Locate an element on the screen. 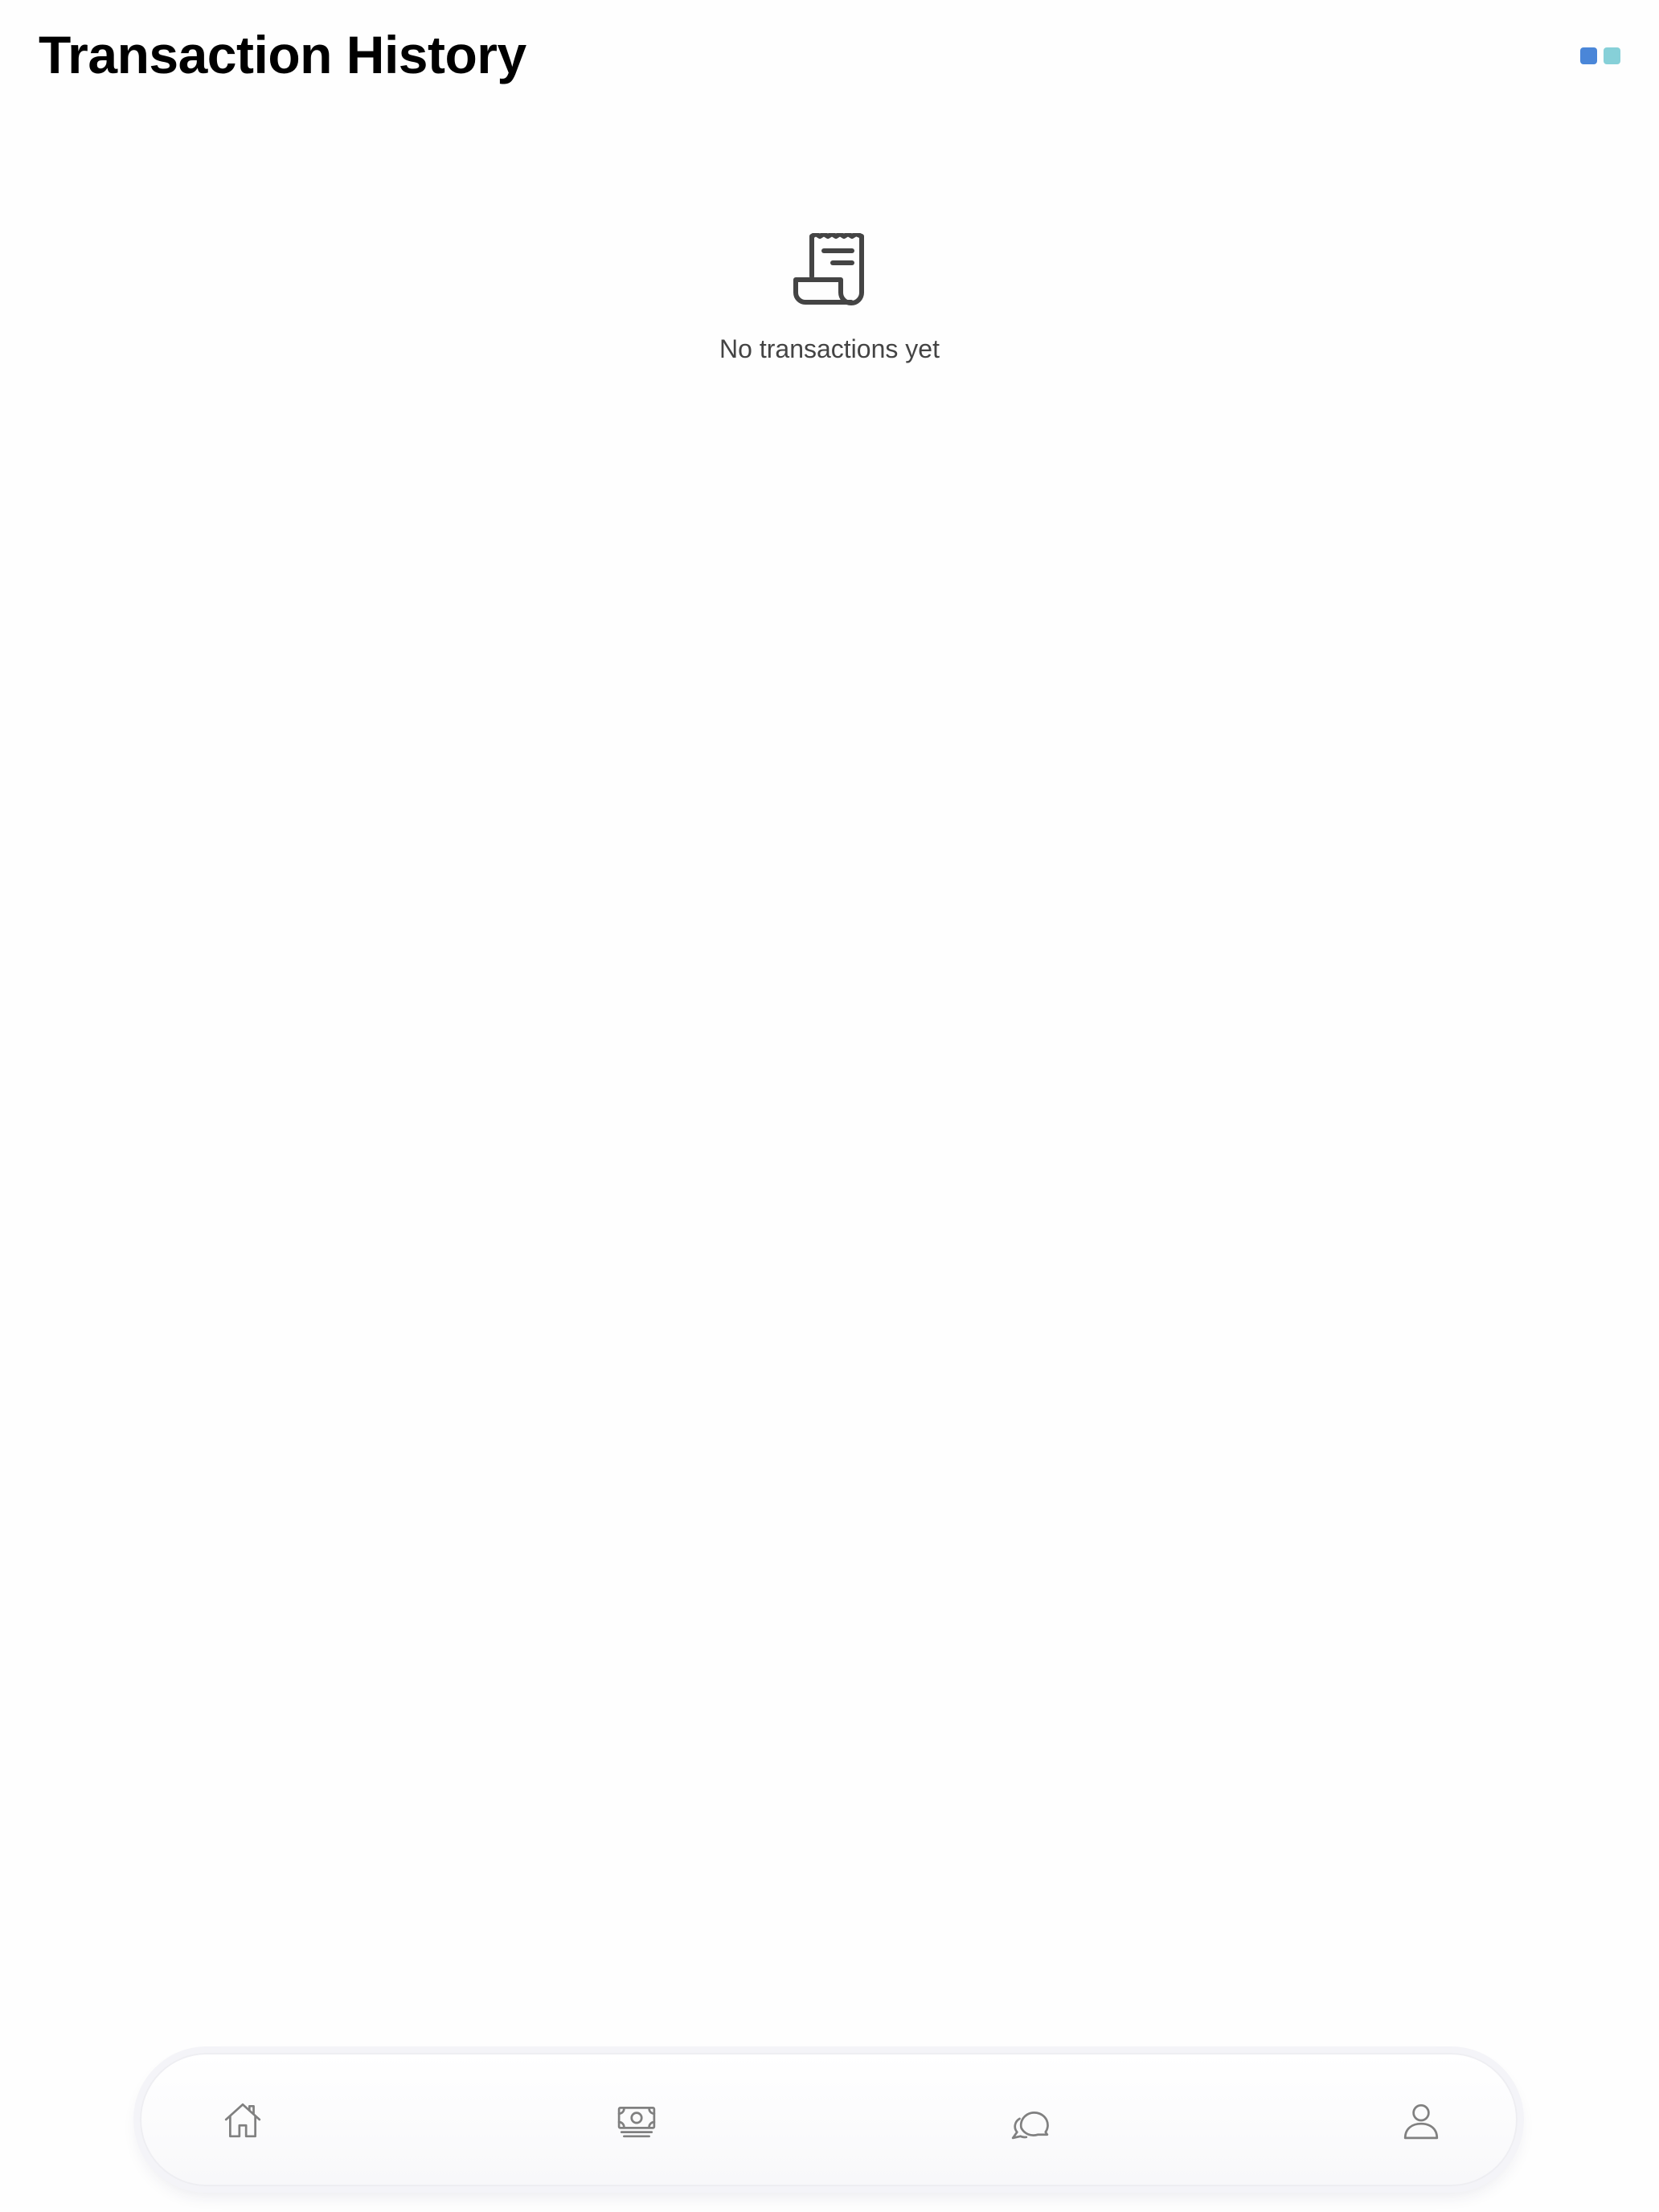 This screenshot has height=2212, width=1659. nav-messages-button is located at coordinates (1029, 2120).